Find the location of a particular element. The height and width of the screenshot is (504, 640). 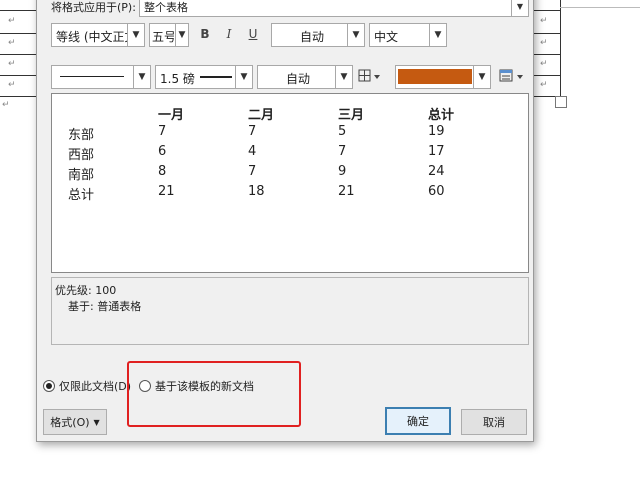

underline-button: U is located at coordinates (253, 34).